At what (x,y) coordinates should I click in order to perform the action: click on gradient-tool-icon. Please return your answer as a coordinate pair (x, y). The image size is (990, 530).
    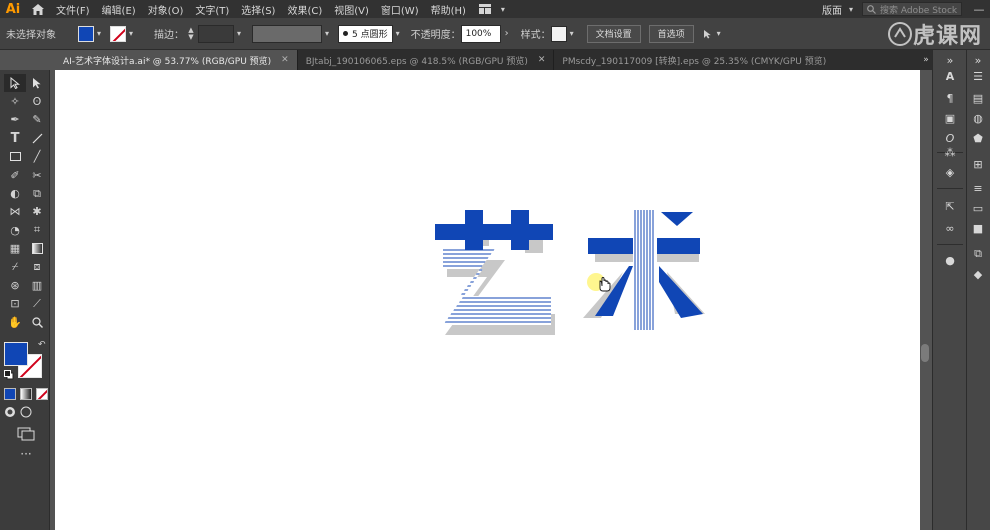
    Looking at the image, I should click on (37, 249).